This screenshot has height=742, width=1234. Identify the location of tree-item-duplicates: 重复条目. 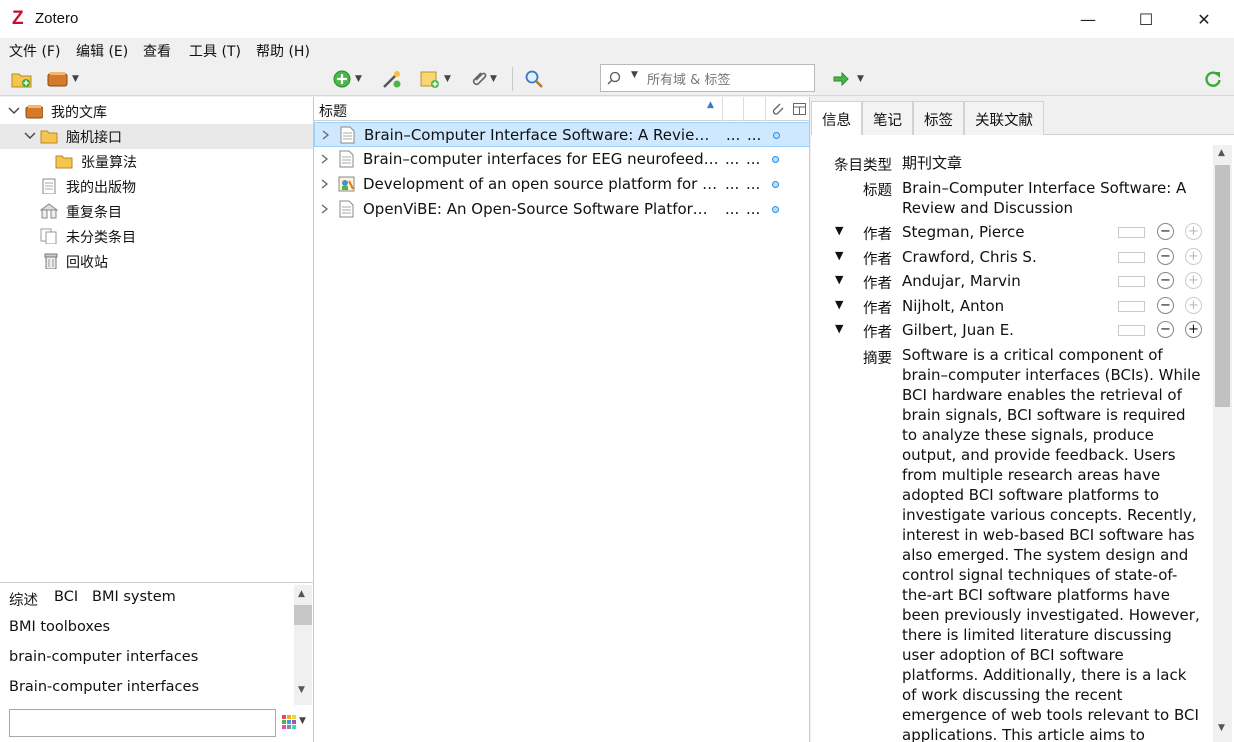
(156, 211).